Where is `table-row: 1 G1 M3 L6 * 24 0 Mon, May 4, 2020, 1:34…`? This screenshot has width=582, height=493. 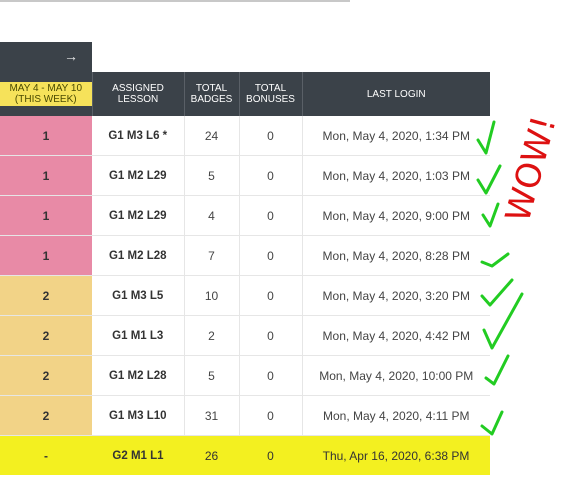
table-row: 1 G1 M3 L6 * 24 0 Mon, May 4, 2020, 1:34… is located at coordinates (245, 136).